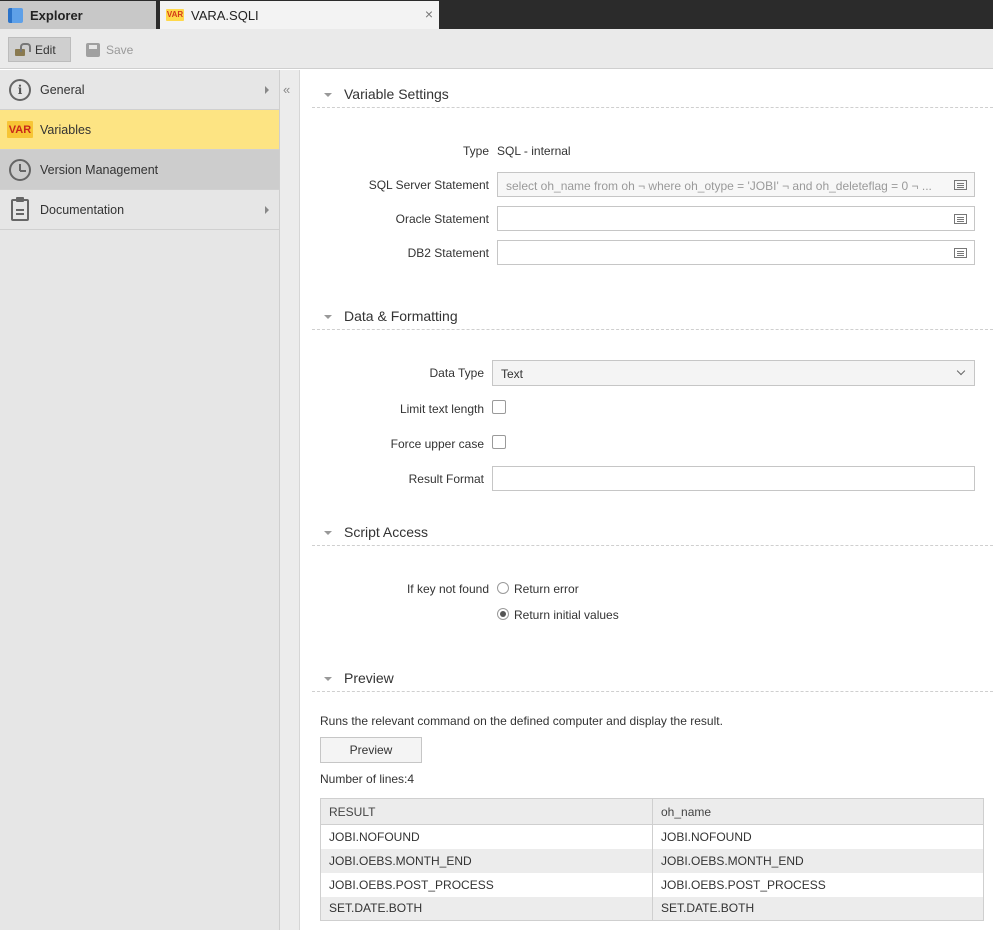 This screenshot has width=993, height=930. What do you see at coordinates (442, 219) in the screenshot?
I see `oracle-label: Oracle Statement` at bounding box center [442, 219].